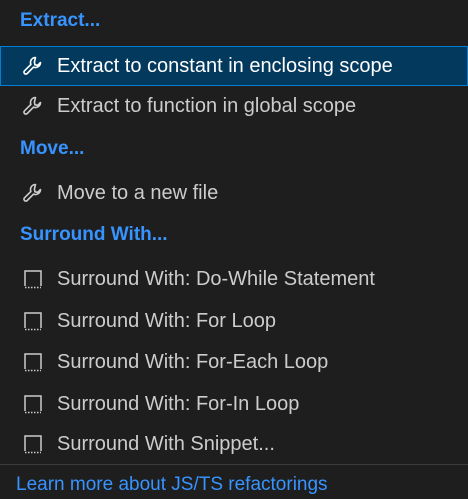  What do you see at coordinates (178, 403) in the screenshot?
I see `menu-item-label: Surround With: For-In Loop` at bounding box center [178, 403].